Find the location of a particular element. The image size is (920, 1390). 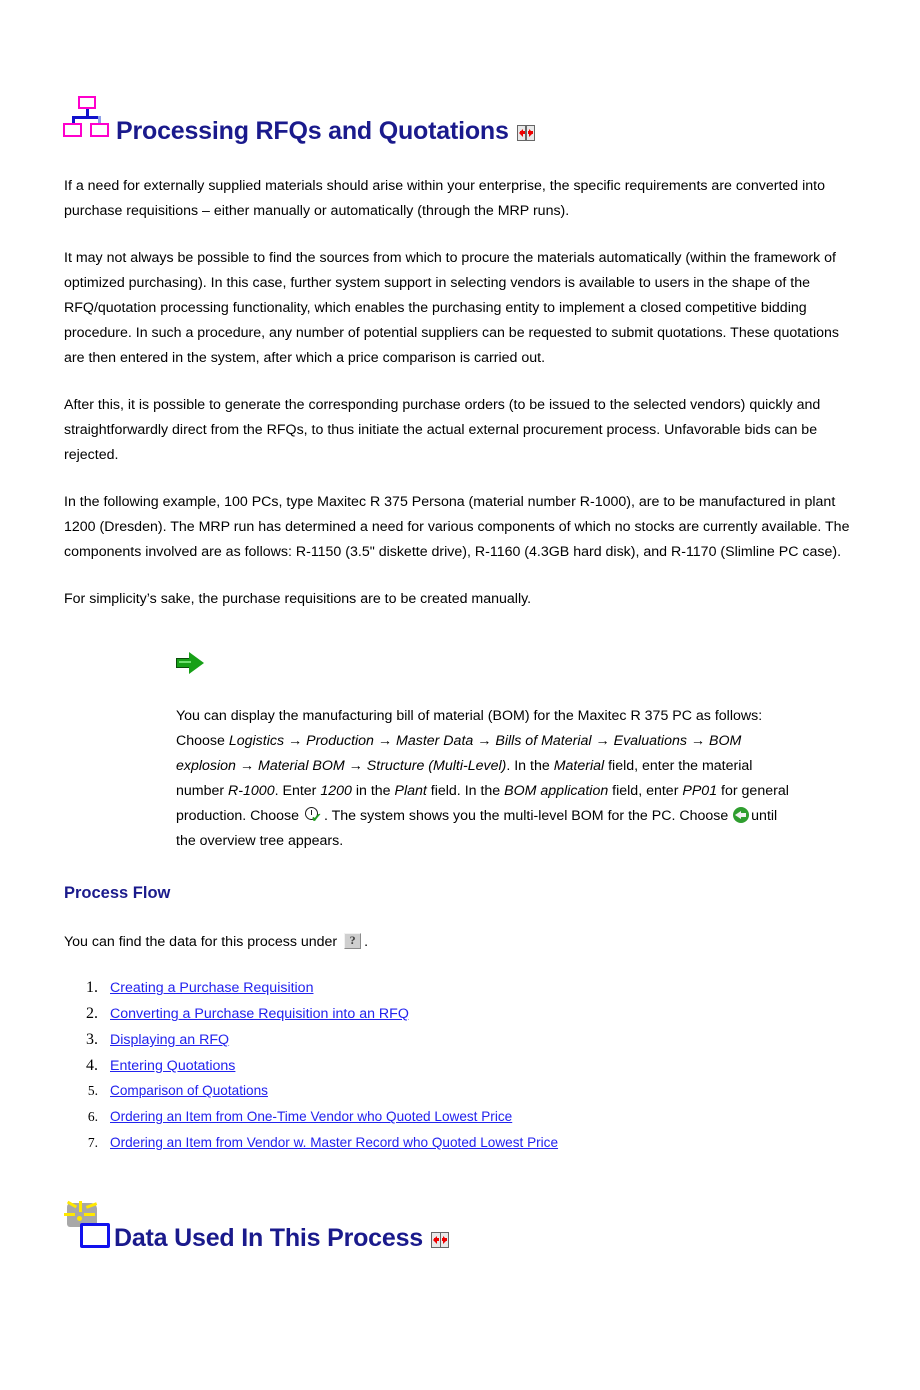

note-marker-row is located at coordinates (460, 663).